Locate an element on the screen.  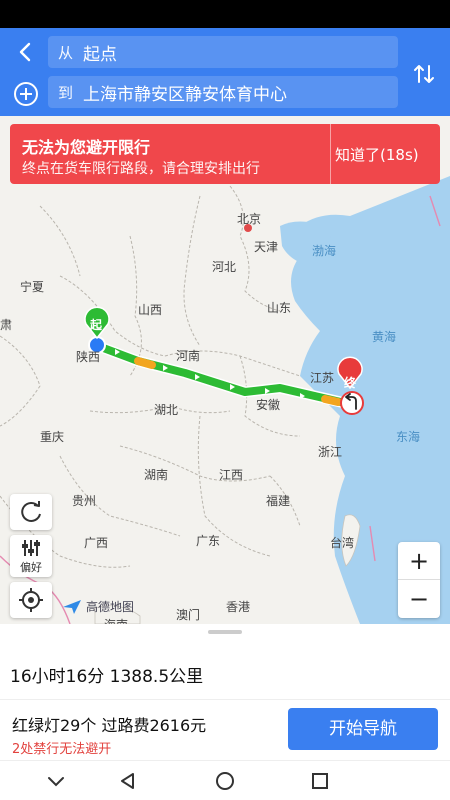
swap-button is located at coordinates (424, 74).